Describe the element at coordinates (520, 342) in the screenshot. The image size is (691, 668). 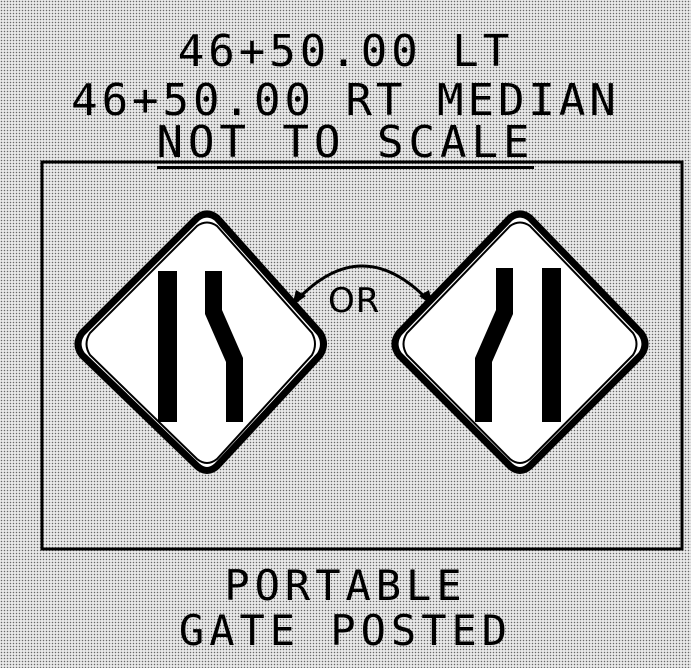
I see `right-sign` at that location.